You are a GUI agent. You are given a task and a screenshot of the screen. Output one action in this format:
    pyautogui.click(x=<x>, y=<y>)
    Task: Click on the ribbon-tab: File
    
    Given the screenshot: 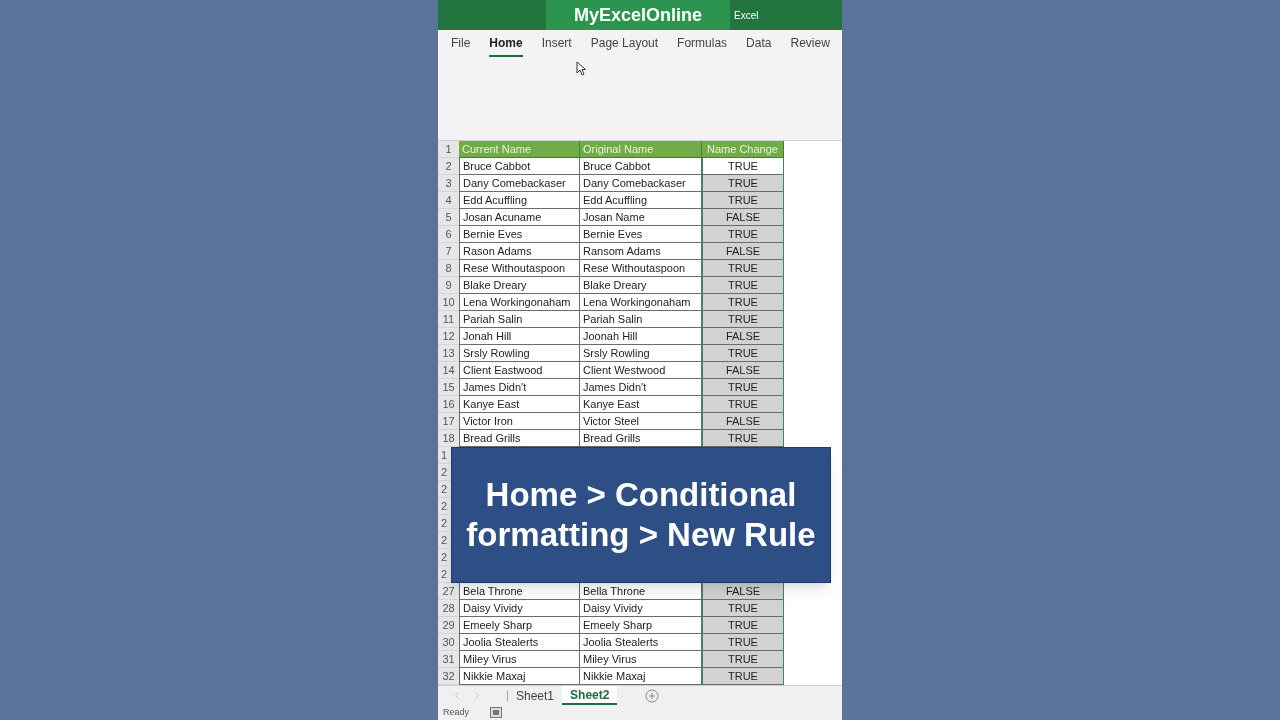 What is the action you would take?
    pyautogui.click(x=461, y=44)
    